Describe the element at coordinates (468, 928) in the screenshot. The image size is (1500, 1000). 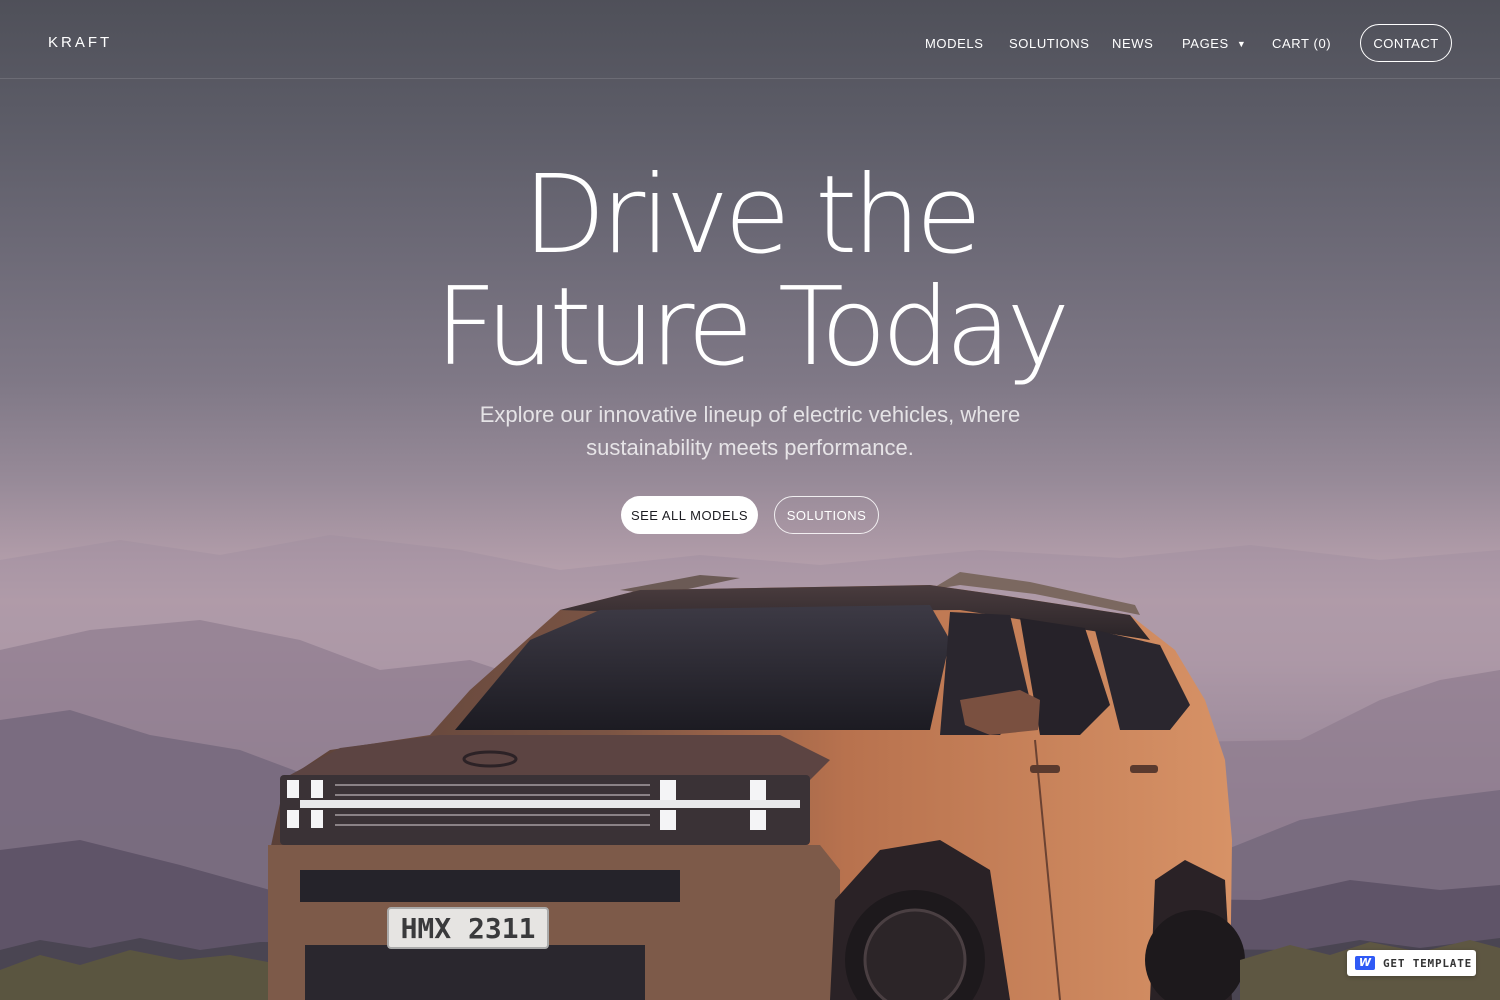
I see `license-plate: HMX 2311` at that location.